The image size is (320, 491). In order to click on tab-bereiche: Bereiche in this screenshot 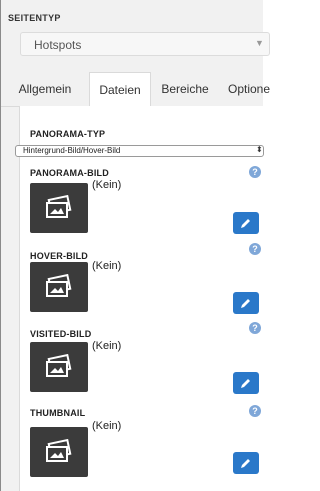, I will do `click(185, 89)`.